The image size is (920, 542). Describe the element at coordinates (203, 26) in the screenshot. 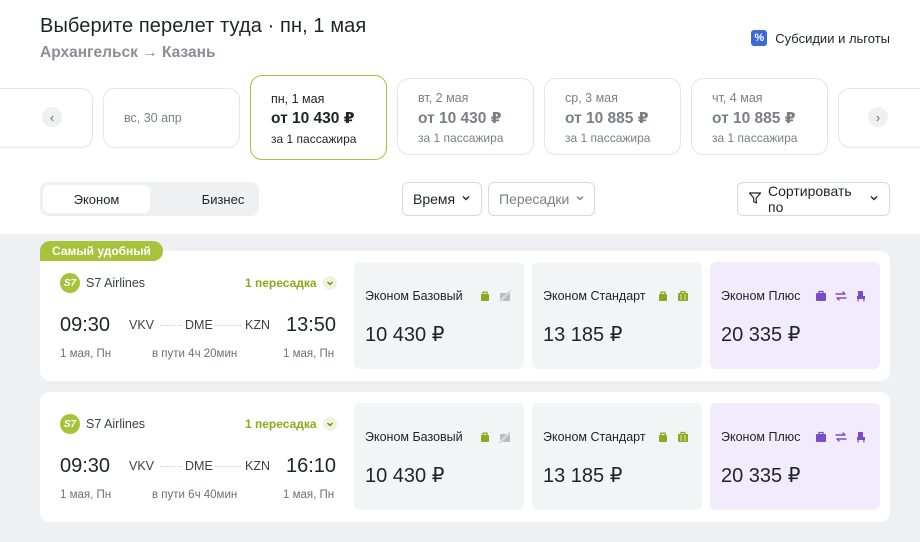

I see `page-title: Выберите перелет туда · пн, 1 мая` at that location.